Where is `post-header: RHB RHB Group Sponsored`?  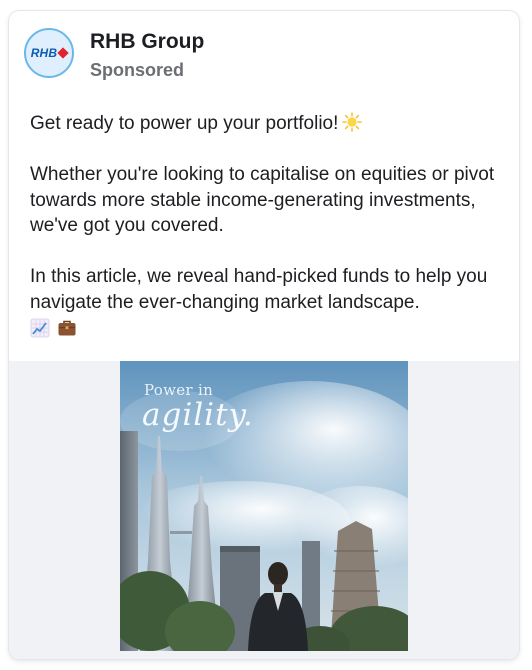 post-header: RHB RHB Group Sponsored is located at coordinates (264, 56).